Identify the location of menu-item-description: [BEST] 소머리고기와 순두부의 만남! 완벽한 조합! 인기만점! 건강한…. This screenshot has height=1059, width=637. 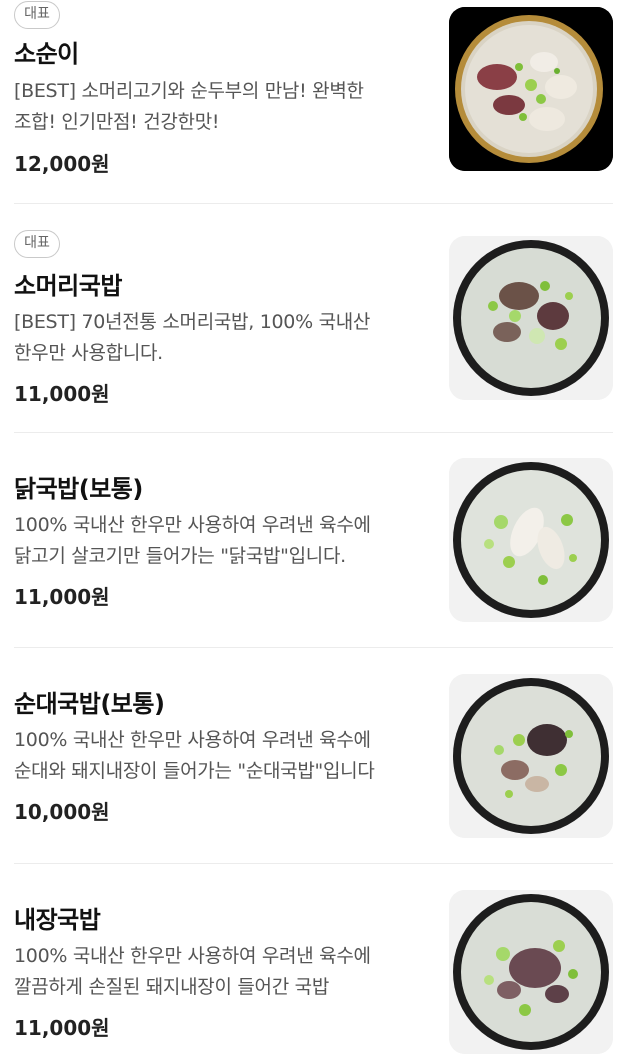
(224, 107).